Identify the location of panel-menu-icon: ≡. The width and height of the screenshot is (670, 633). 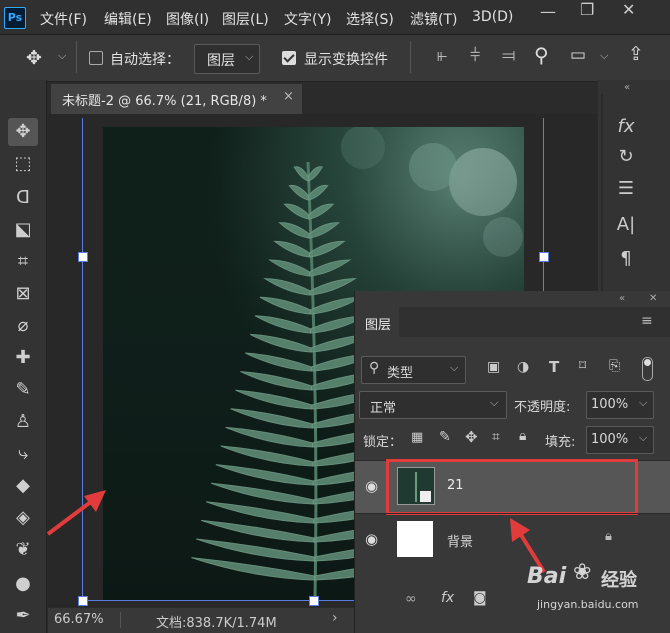
(647, 321).